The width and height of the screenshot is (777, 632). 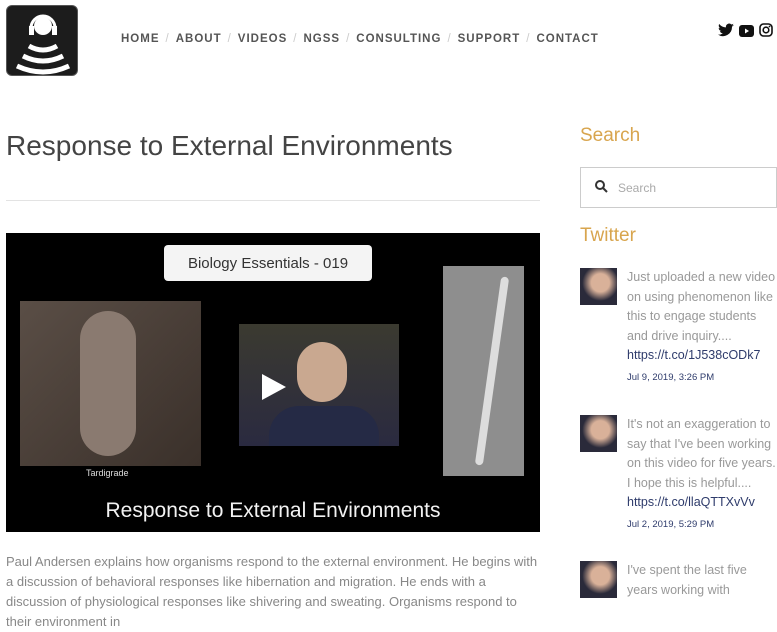 What do you see at coordinates (140, 39) in the screenshot?
I see `nav-home: HOME` at bounding box center [140, 39].